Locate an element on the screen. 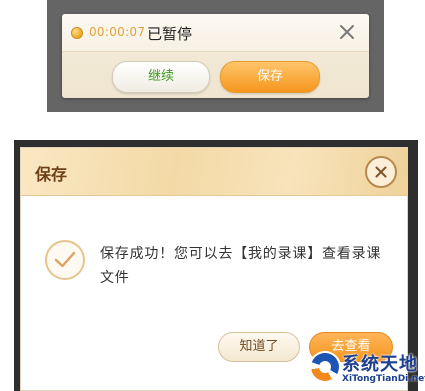  recording-status: 已暂停 is located at coordinates (170, 34).